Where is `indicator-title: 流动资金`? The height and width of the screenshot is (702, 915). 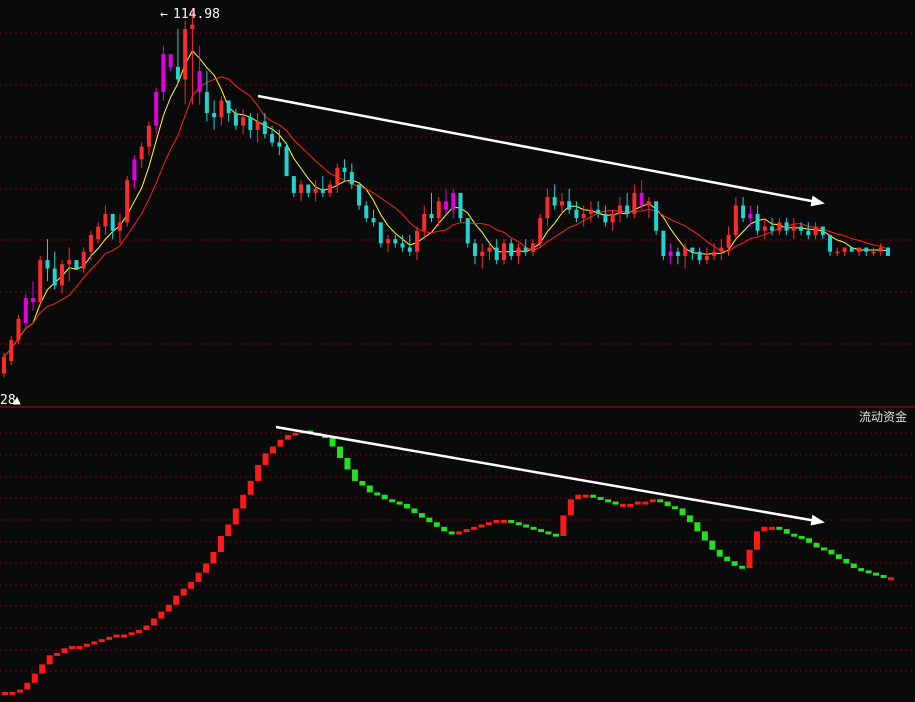 indicator-title: 流动资金 is located at coordinates (883, 416).